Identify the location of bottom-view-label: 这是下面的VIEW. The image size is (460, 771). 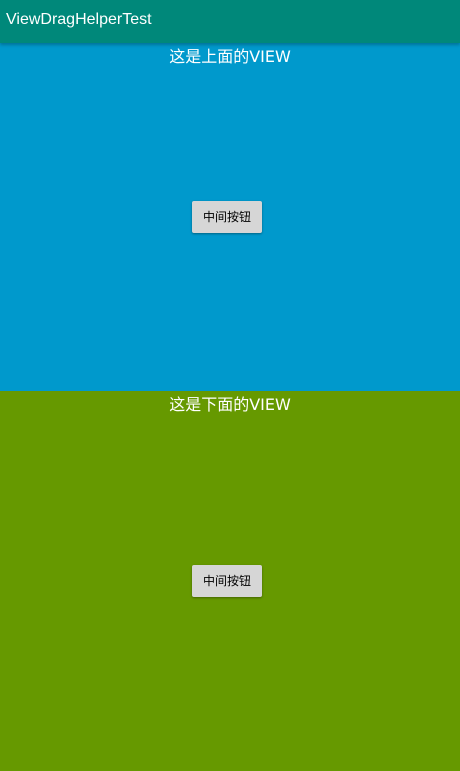
(230, 404).